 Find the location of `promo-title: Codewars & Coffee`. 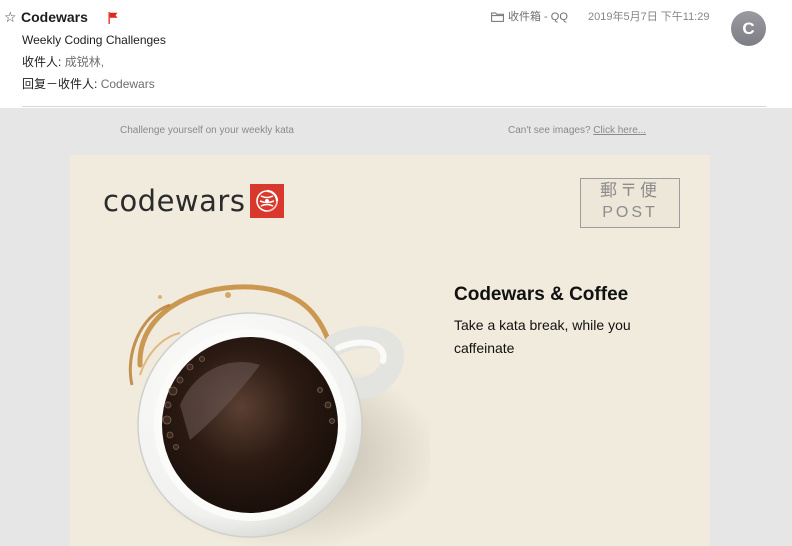

promo-title: Codewars & Coffee is located at coordinates (541, 294).